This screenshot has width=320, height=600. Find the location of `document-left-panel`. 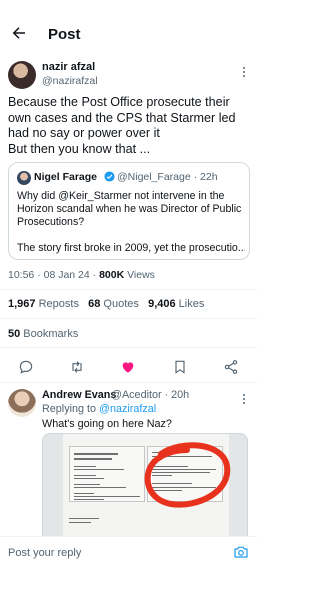

document-left-panel is located at coordinates (107, 474).